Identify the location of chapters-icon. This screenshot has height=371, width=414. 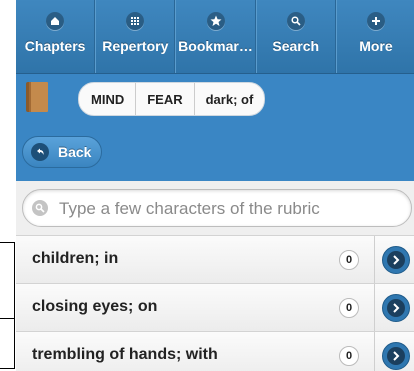
(55, 21).